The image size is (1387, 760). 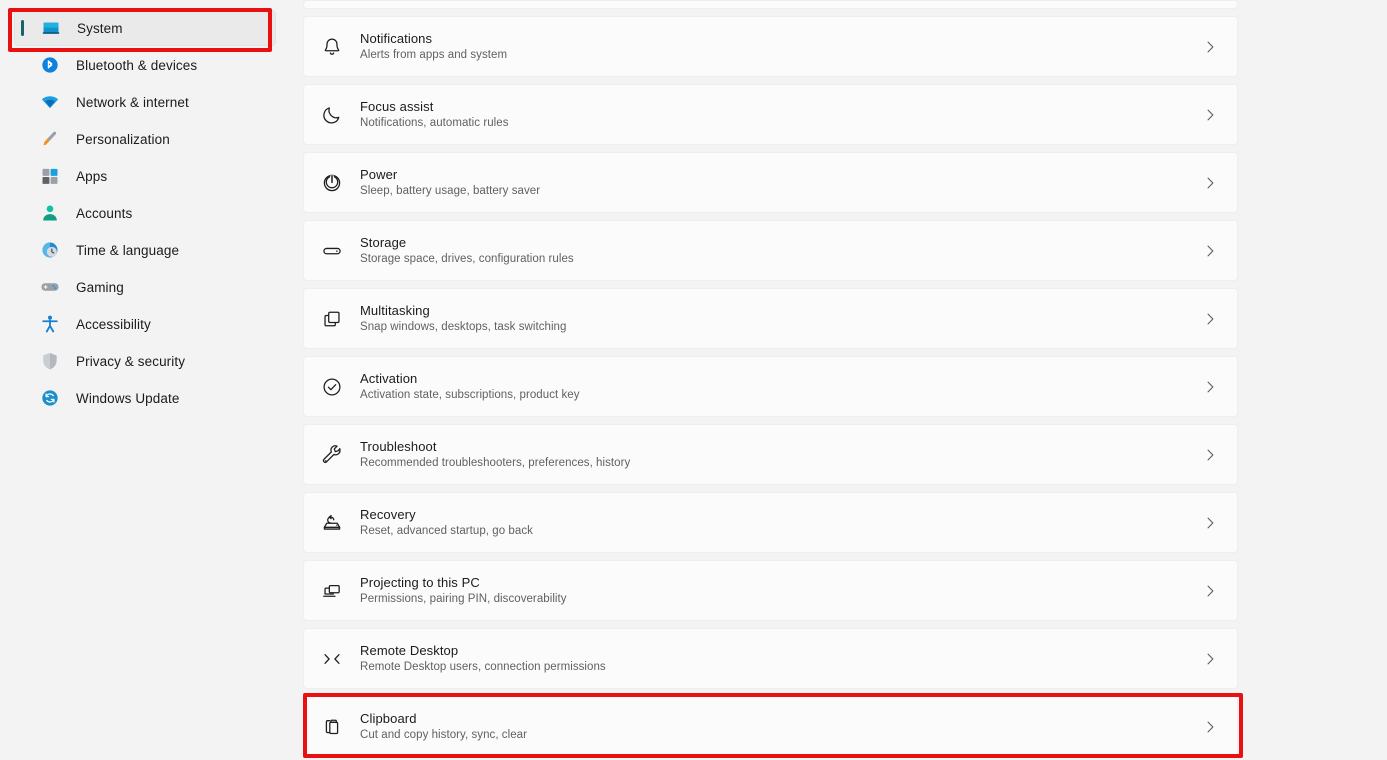 I want to click on settings-row-title: Multitasking, so click(x=395, y=310).